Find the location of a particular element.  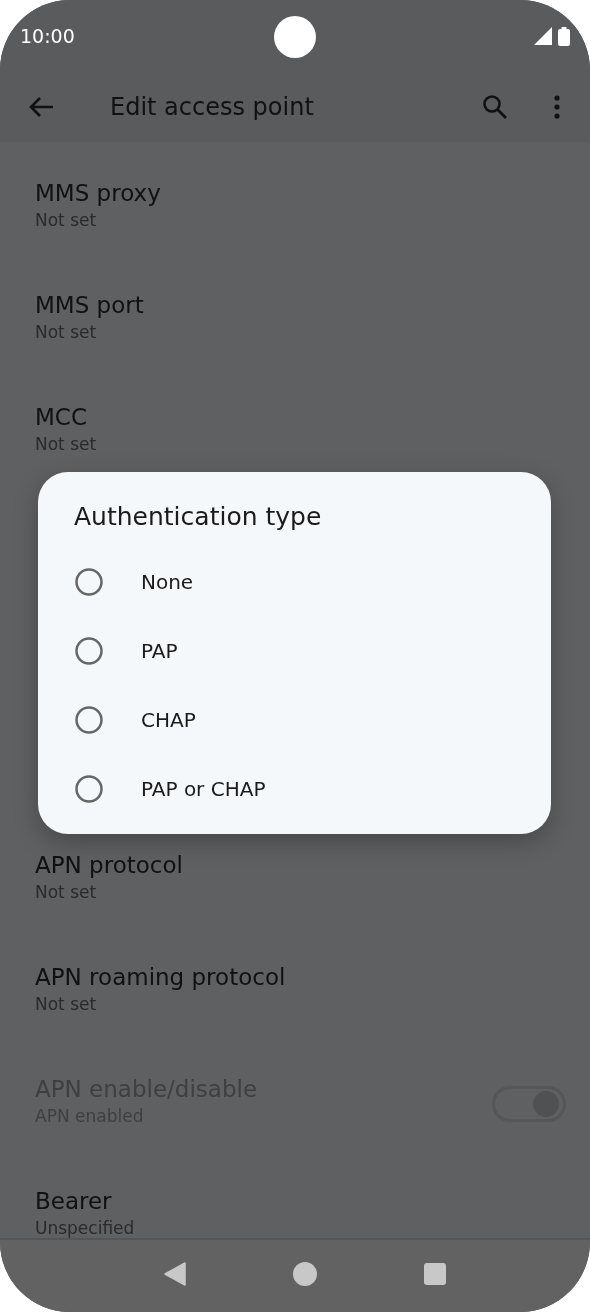

setting-title: Bearer is located at coordinates (85, 1201).